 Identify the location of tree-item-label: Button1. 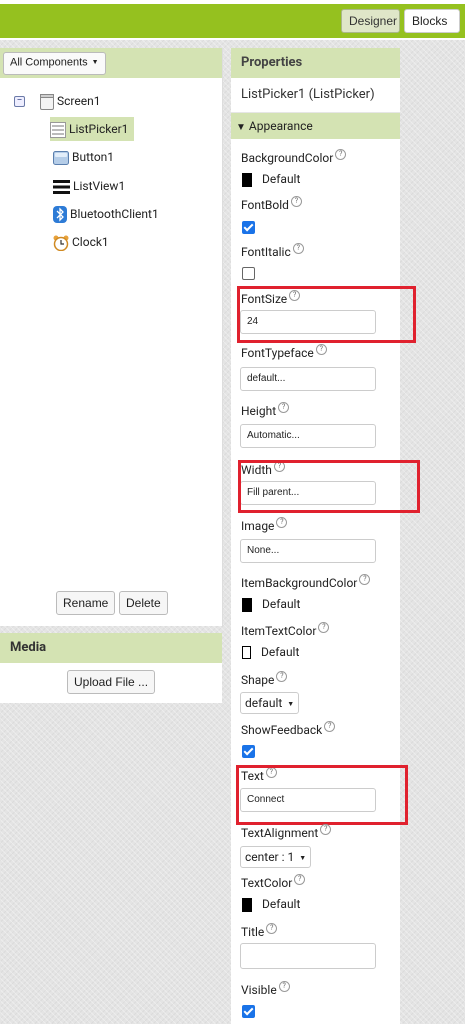
(93, 157).